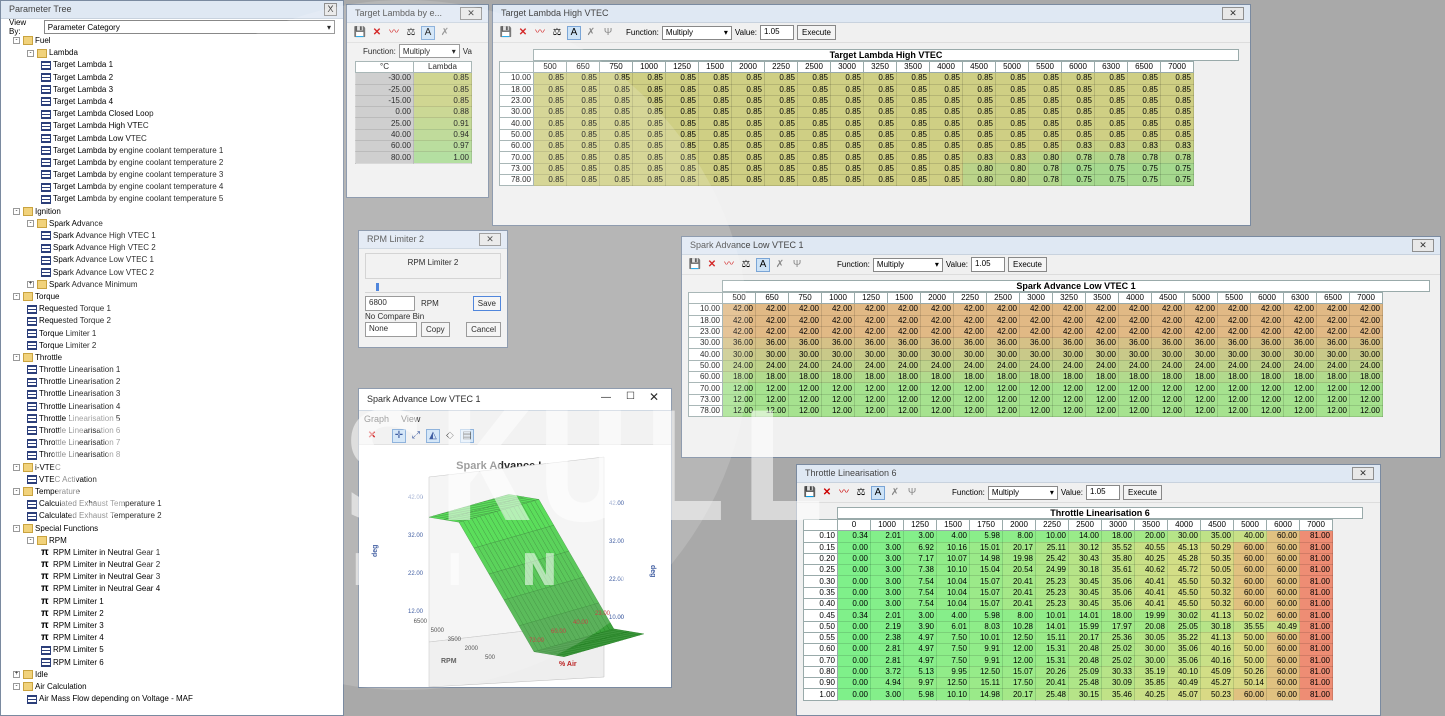 This screenshot has width=1445, height=716. Describe the element at coordinates (1052, 660) in the screenshot. I see `table-cell: 15.31` at that location.